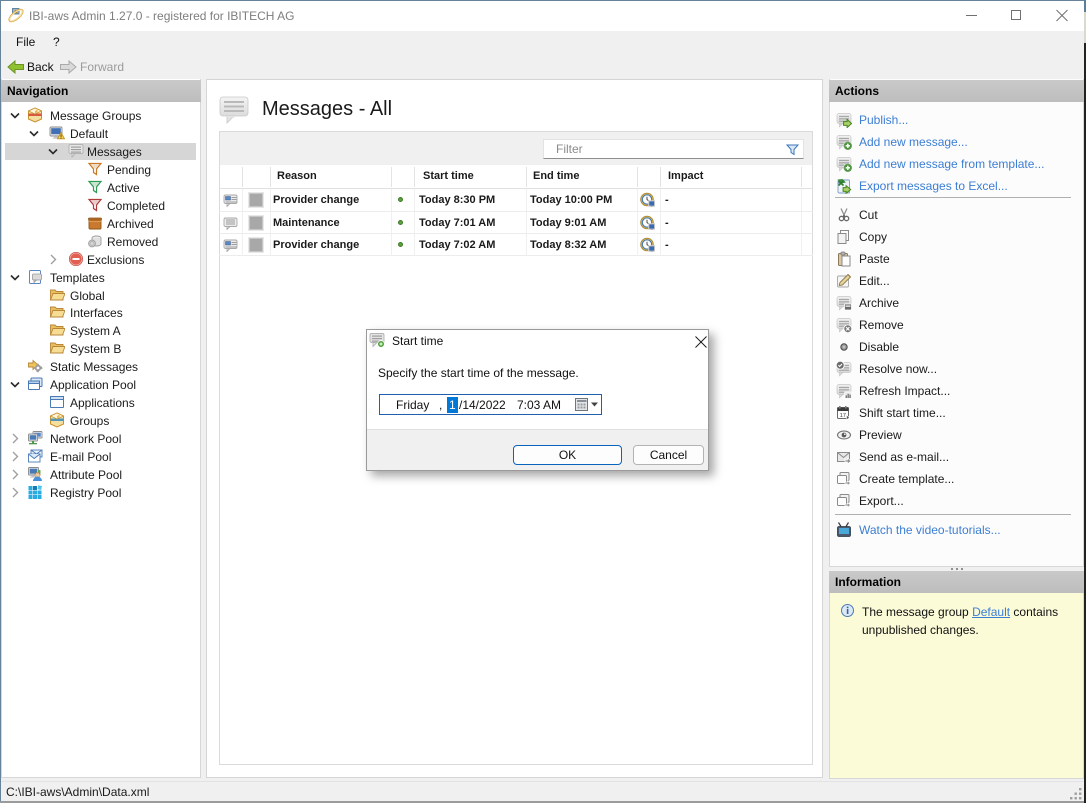 This screenshot has width=1086, height=803. Describe the element at coordinates (843, 416) in the screenshot. I see `svg-text: 17` at that location.